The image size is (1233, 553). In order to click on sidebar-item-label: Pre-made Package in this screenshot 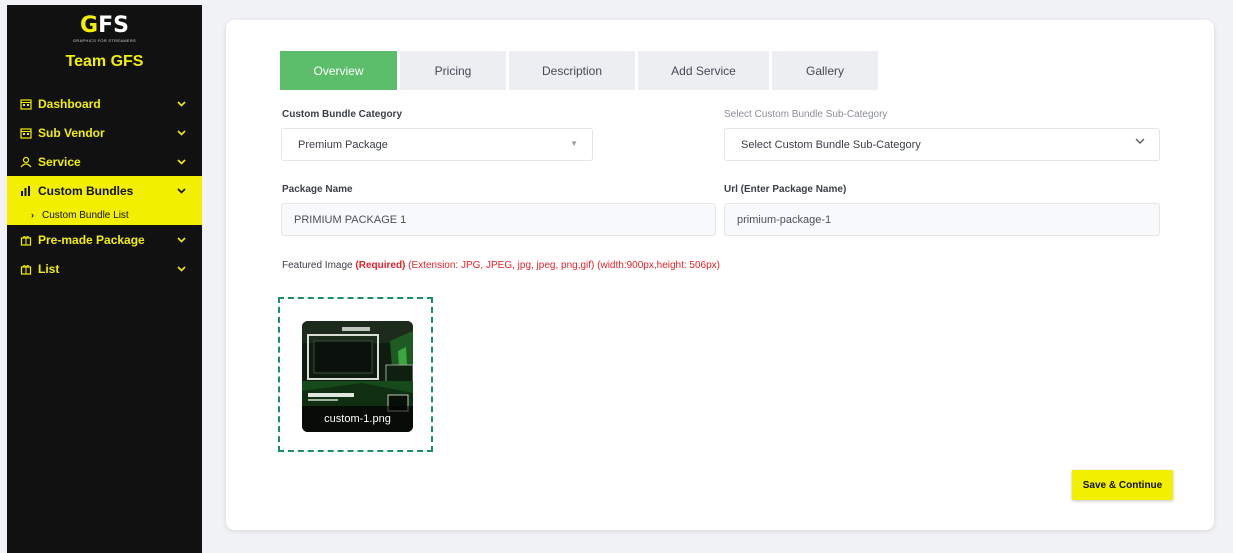, I will do `click(91, 239)`.